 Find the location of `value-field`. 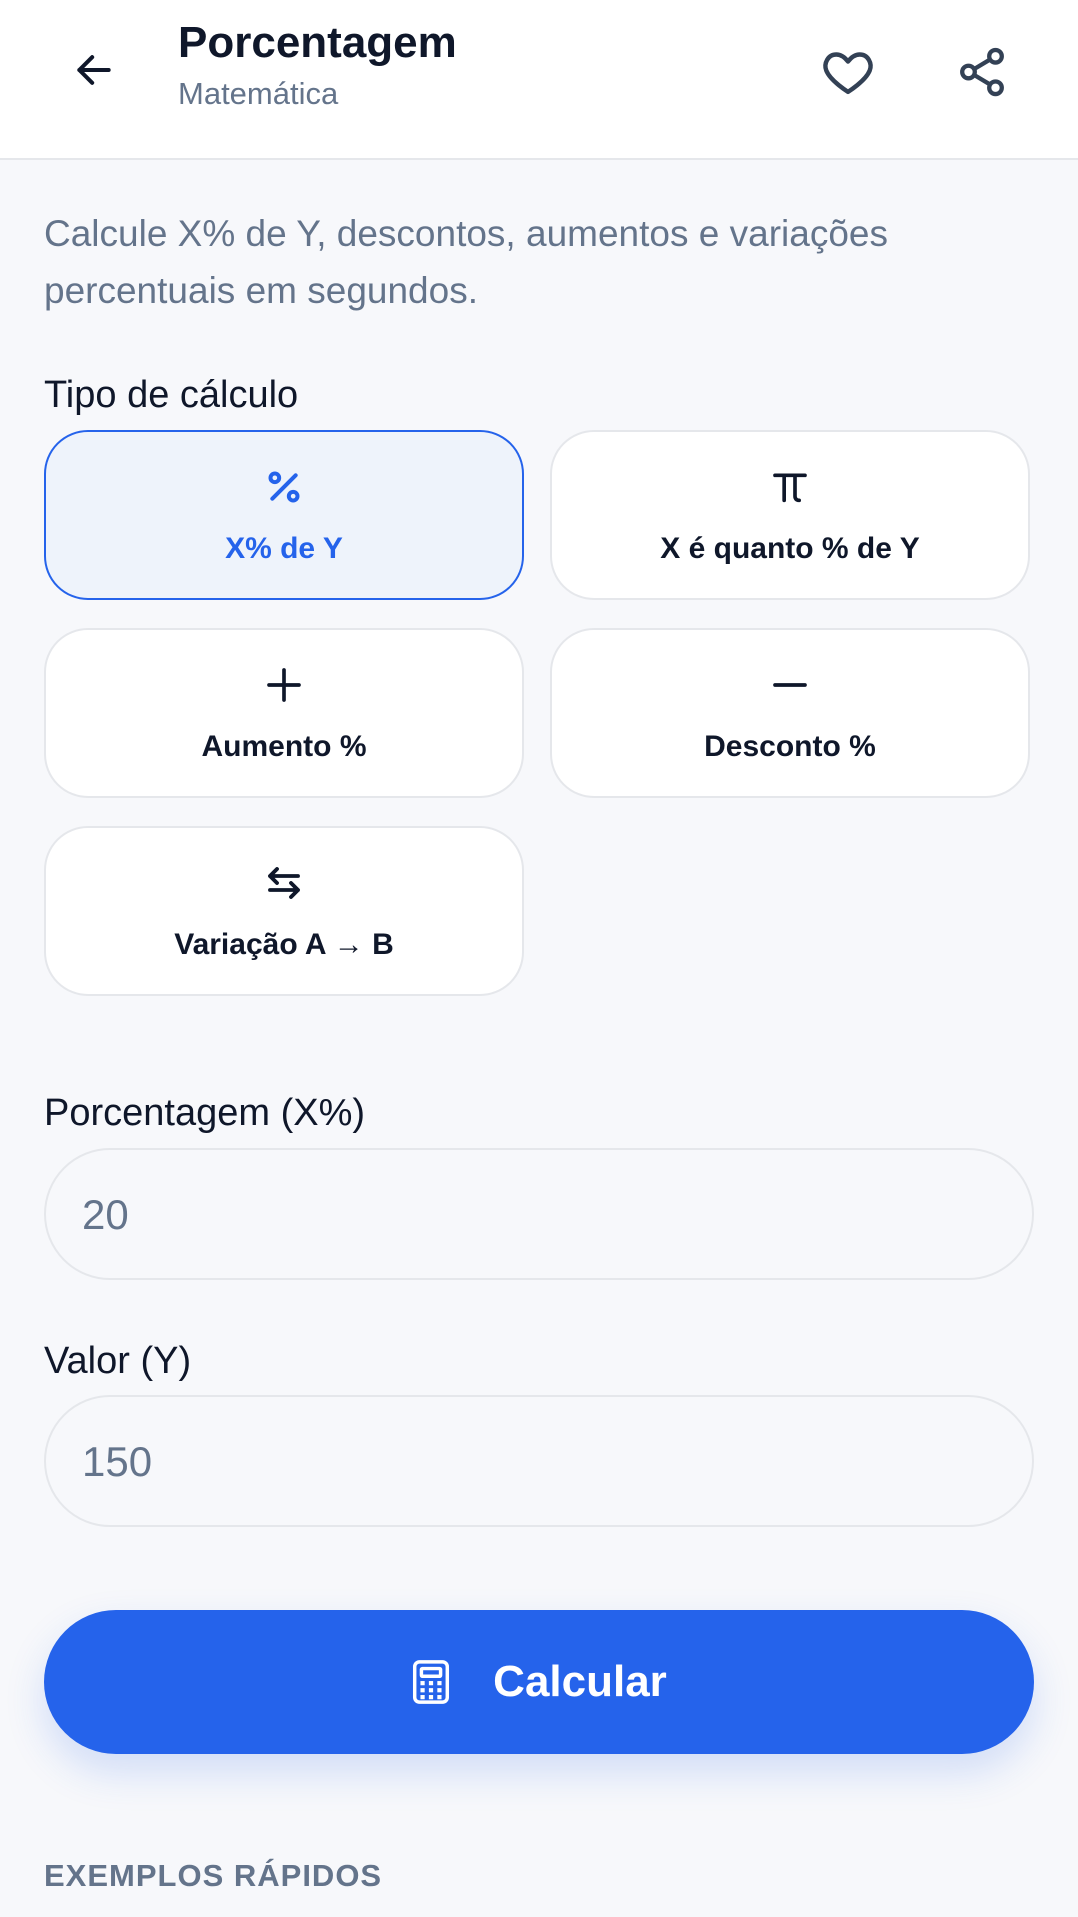

value-field is located at coordinates (539, 1461).